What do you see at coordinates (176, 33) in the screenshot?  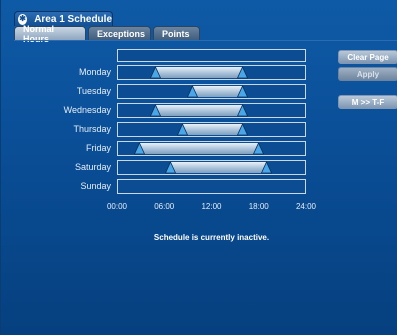 I see `tab-points: Points` at bounding box center [176, 33].